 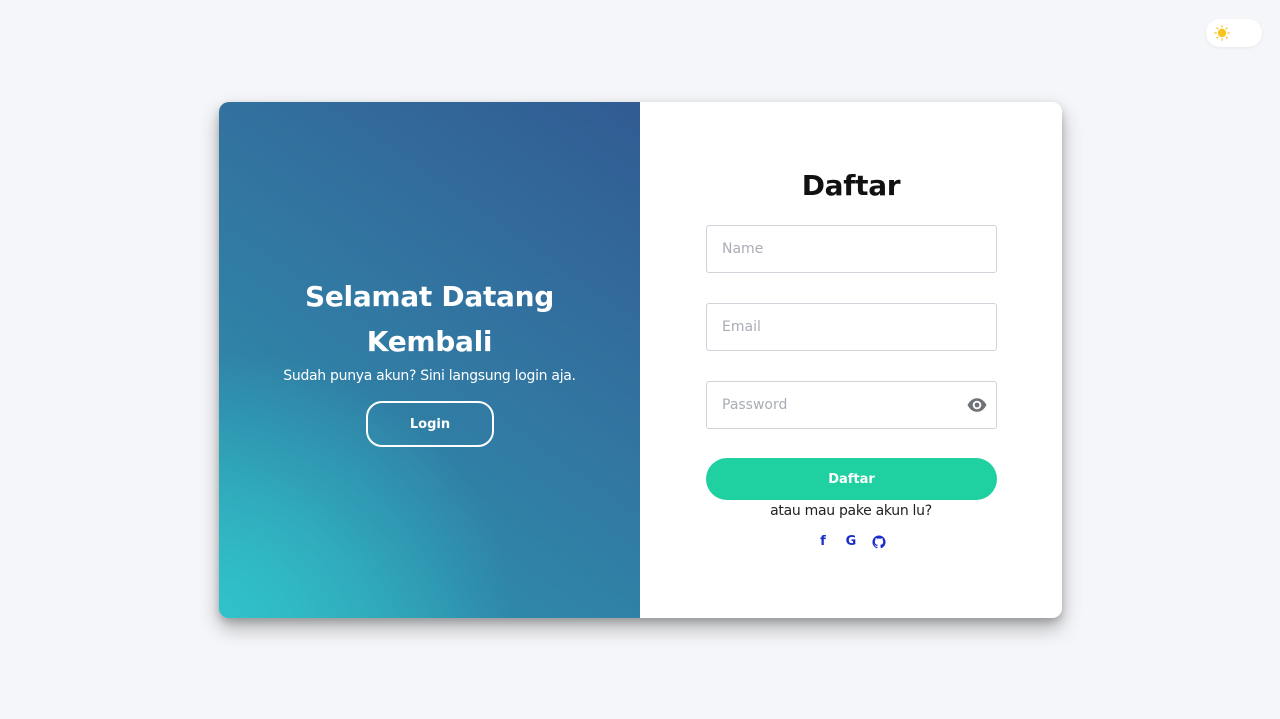 I want to click on name-field-wrapper, so click(x=851, y=249).